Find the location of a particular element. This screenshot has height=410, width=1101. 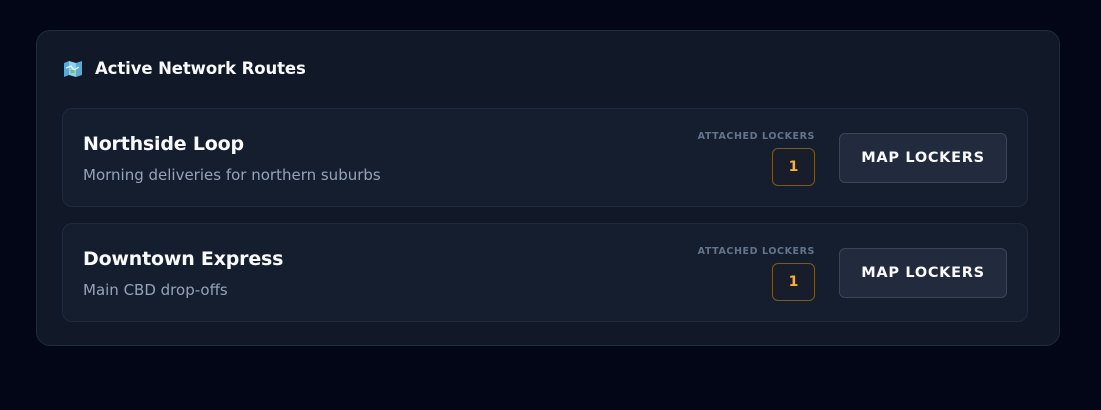

panel-title: Active Network Routes is located at coordinates (200, 68).